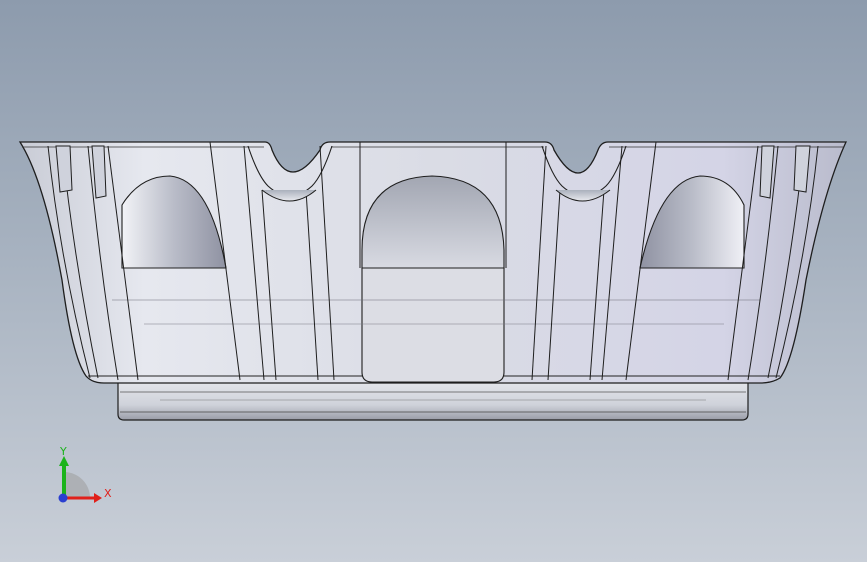  What do you see at coordinates (433, 325) in the screenshot?
I see `arch-lower-center` at bounding box center [433, 325].